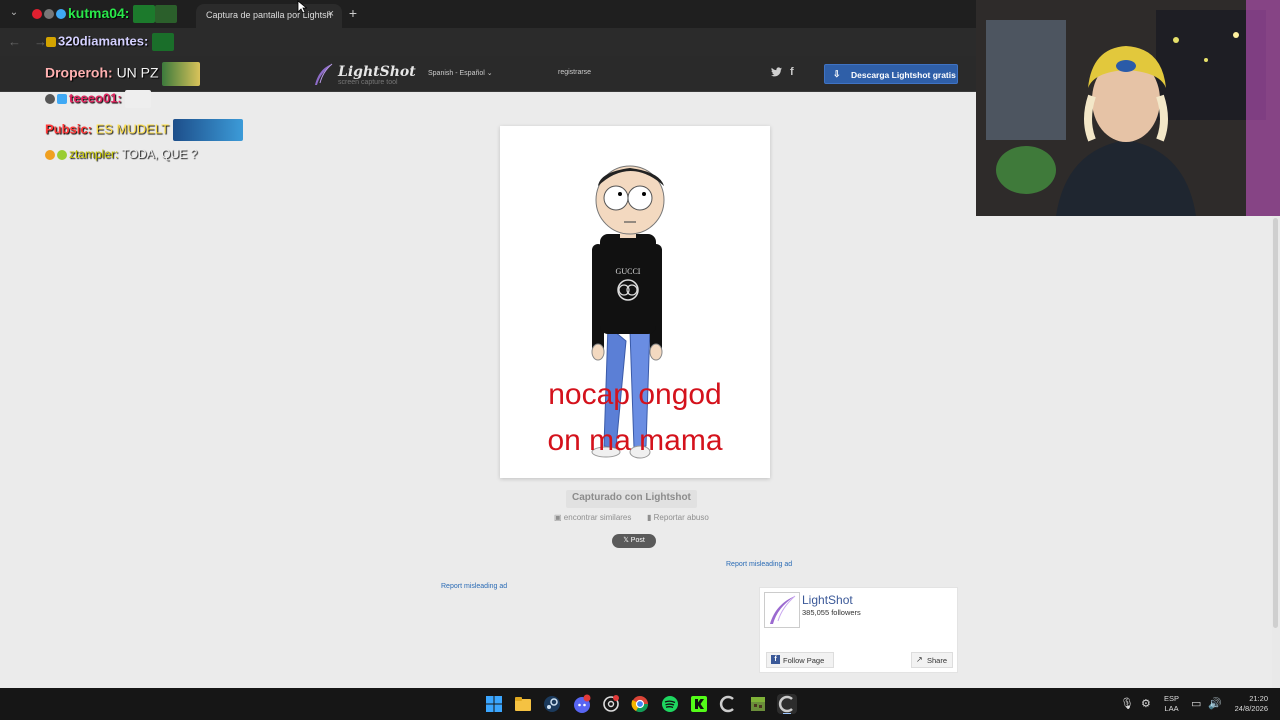 This screenshot has width=1280, height=720. Describe the element at coordinates (14, 13) in the screenshot. I see `tab-list-chevron-icon: ⌄` at that location.